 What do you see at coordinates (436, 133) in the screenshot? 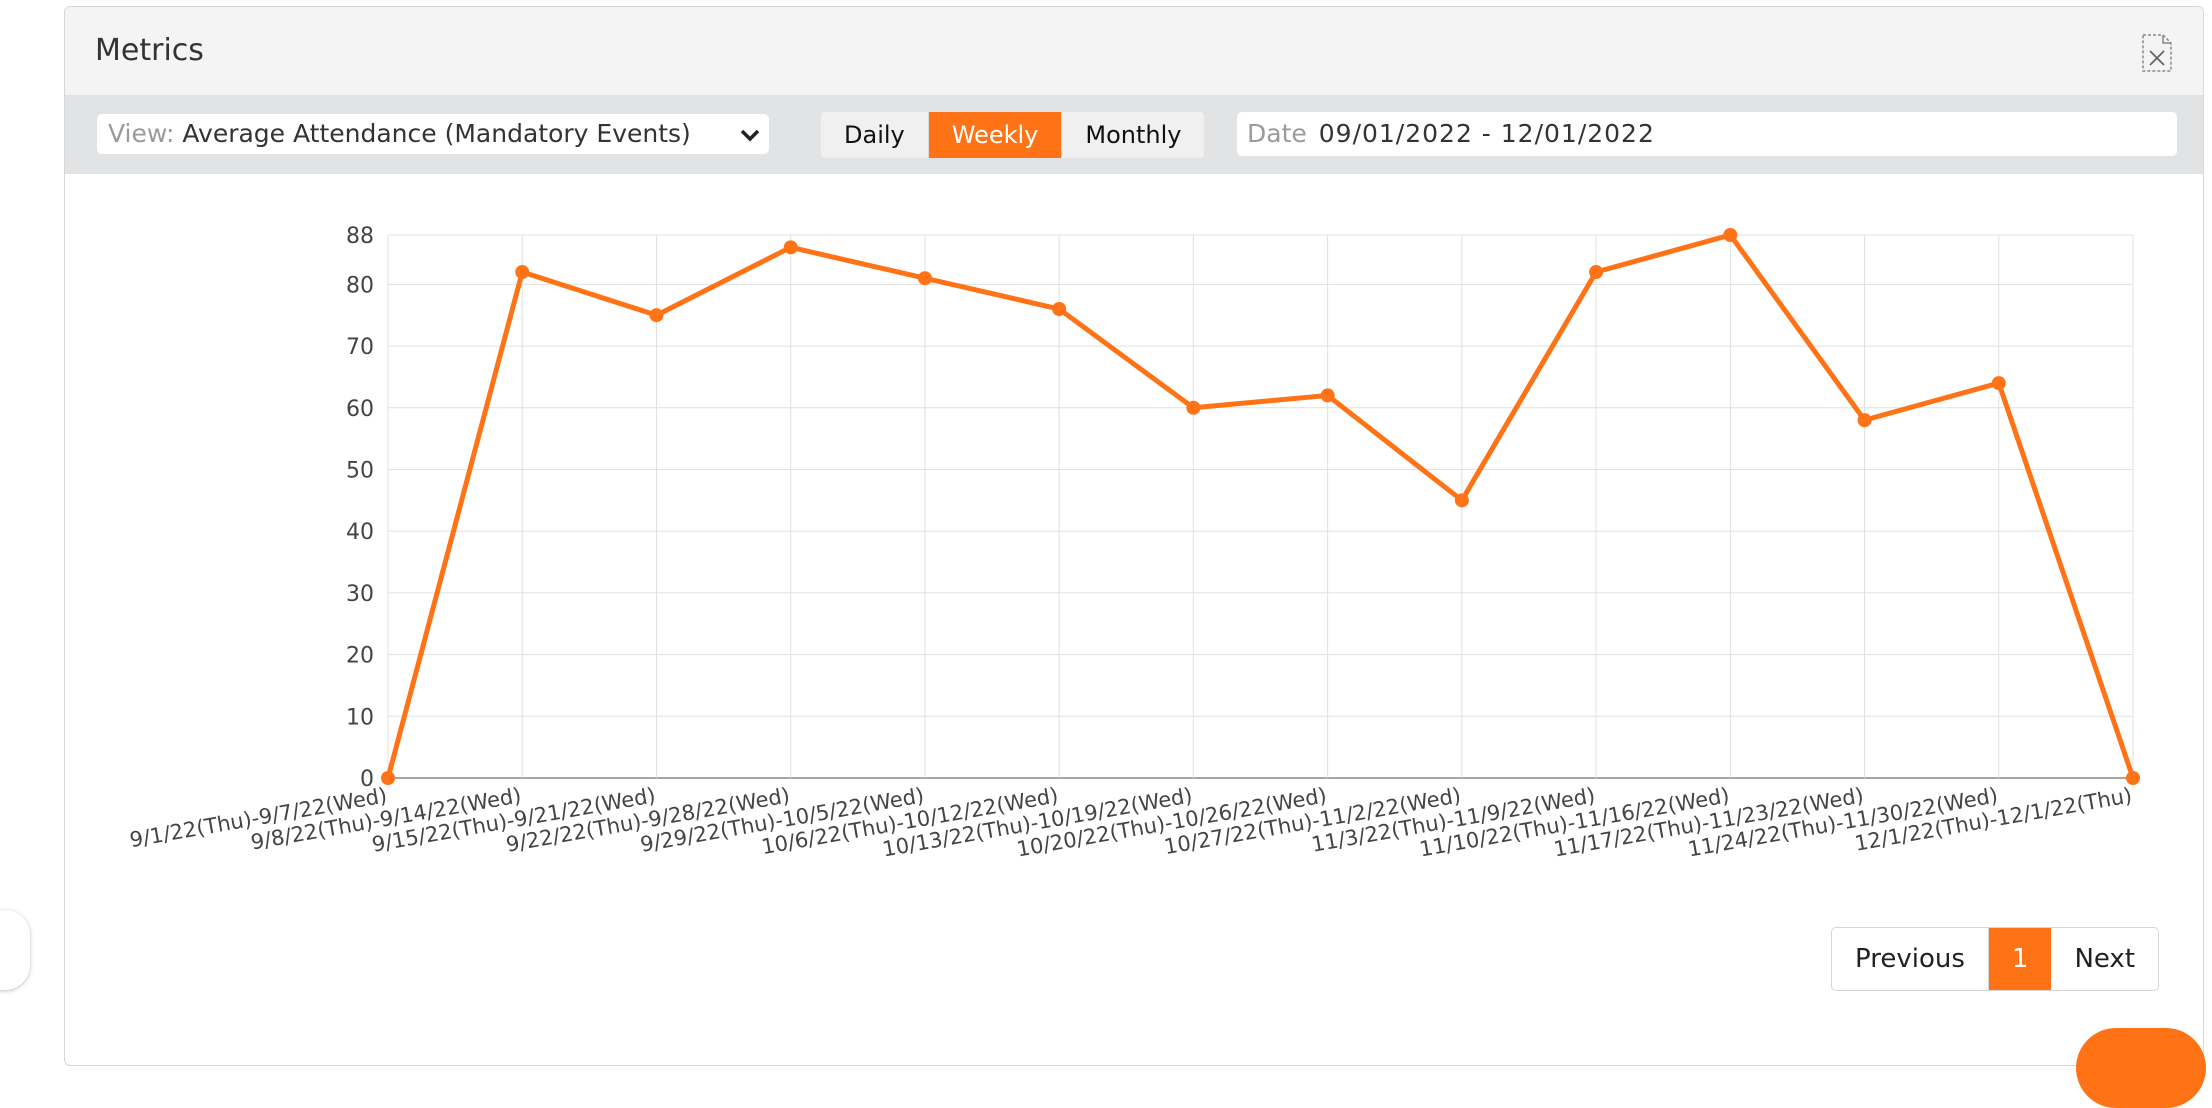
I see `view-value: Average Attendance (Mandatory Events)` at bounding box center [436, 133].